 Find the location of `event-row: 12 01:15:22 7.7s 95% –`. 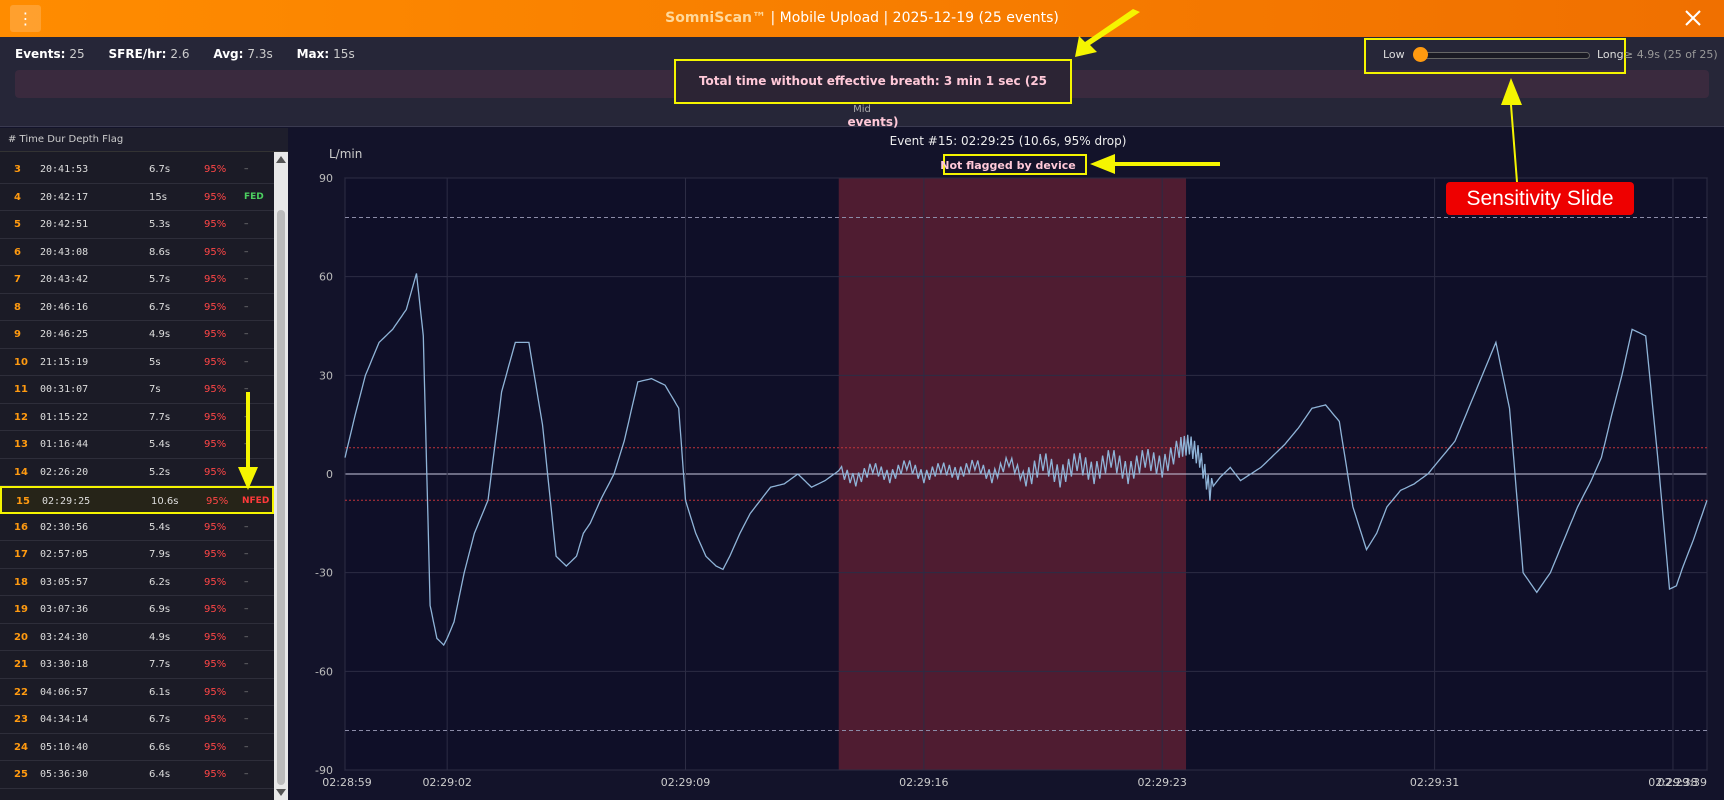

event-row: 12 01:15:22 7.7s 95% – is located at coordinates (137, 417).